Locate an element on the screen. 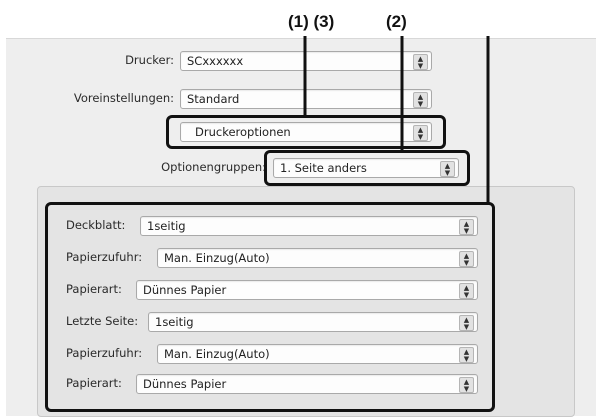  callout-lines is located at coordinates (396, 119).